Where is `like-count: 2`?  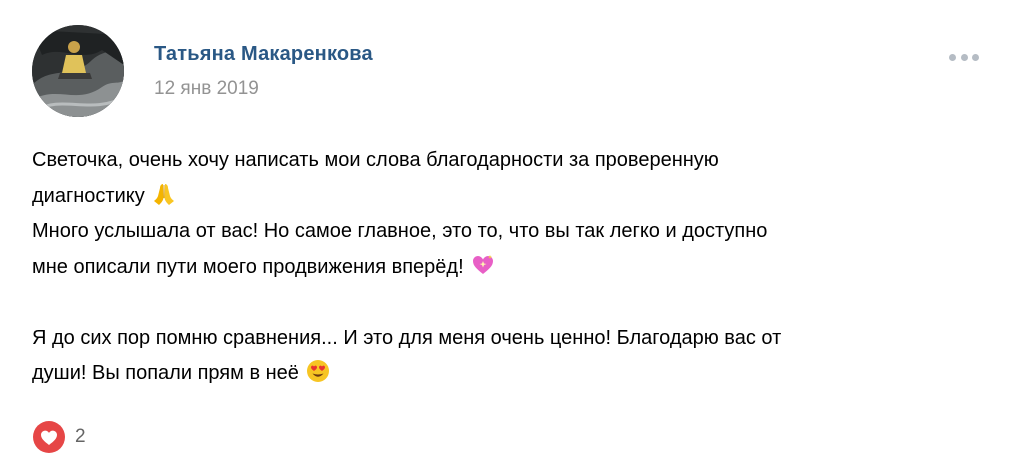 like-count: 2 is located at coordinates (80, 436).